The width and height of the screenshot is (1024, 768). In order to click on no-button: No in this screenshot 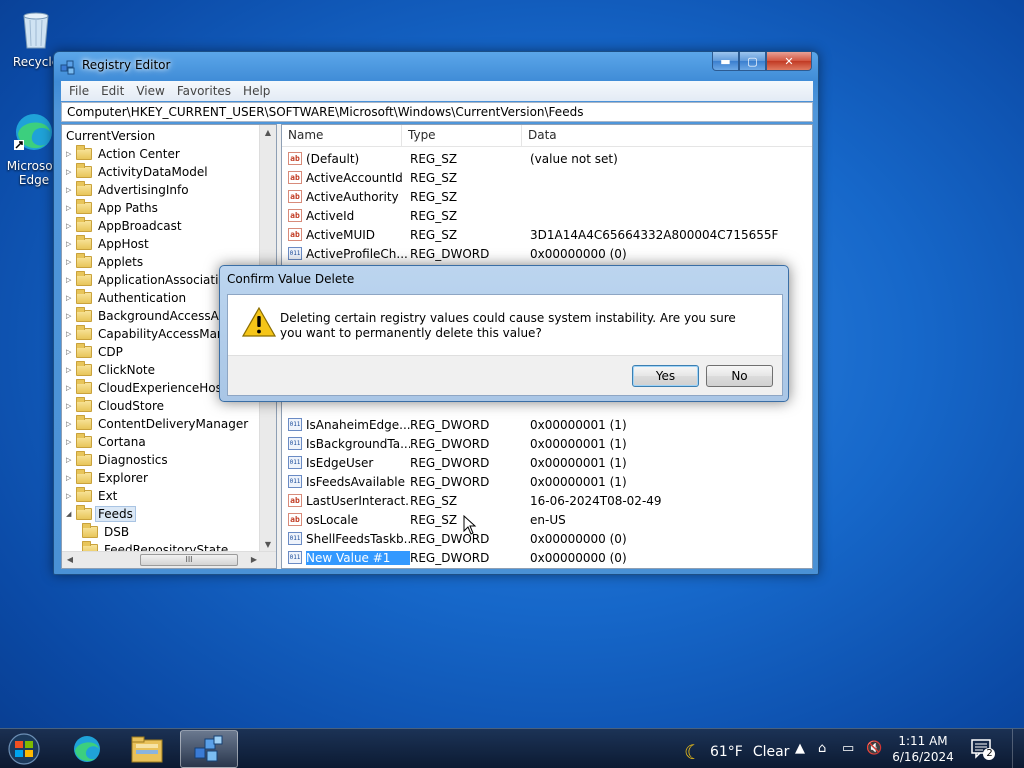, I will do `click(739, 376)`.